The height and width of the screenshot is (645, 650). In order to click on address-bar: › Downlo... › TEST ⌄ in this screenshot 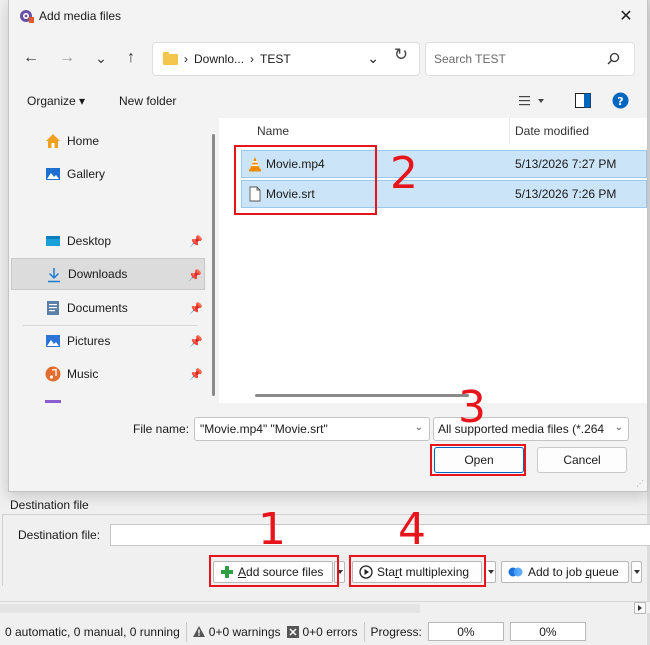, I will do `click(286, 59)`.